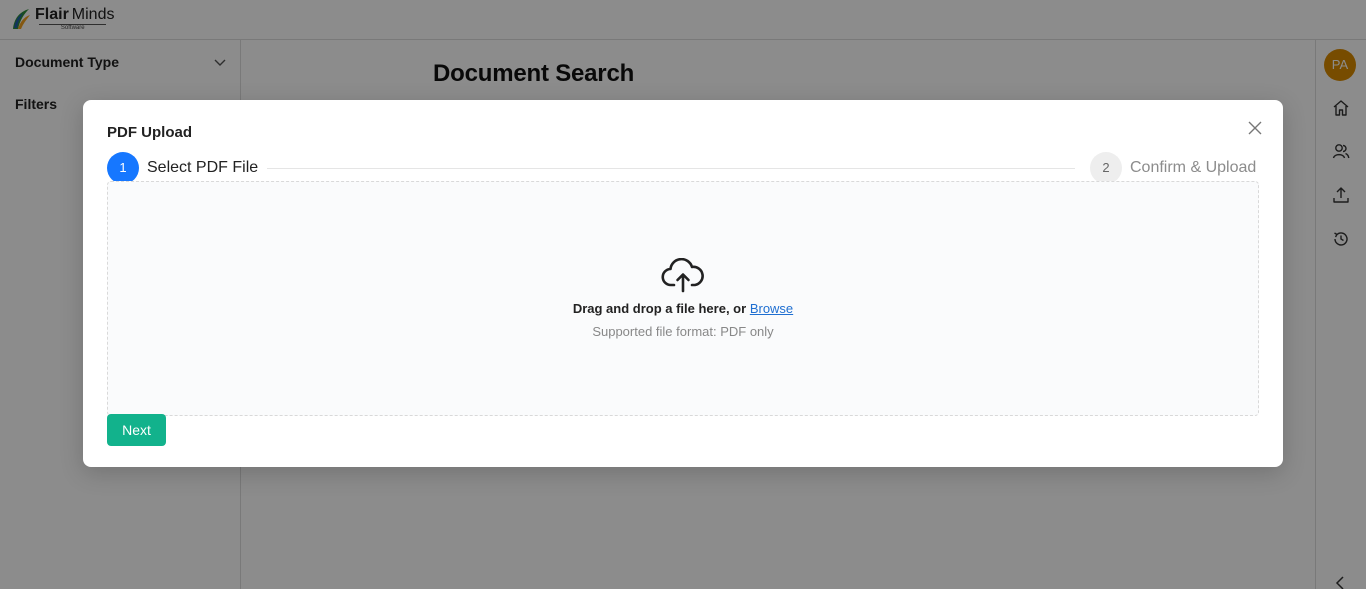 The height and width of the screenshot is (589, 1366). What do you see at coordinates (671, 168) in the screenshot?
I see `step-connector` at bounding box center [671, 168].